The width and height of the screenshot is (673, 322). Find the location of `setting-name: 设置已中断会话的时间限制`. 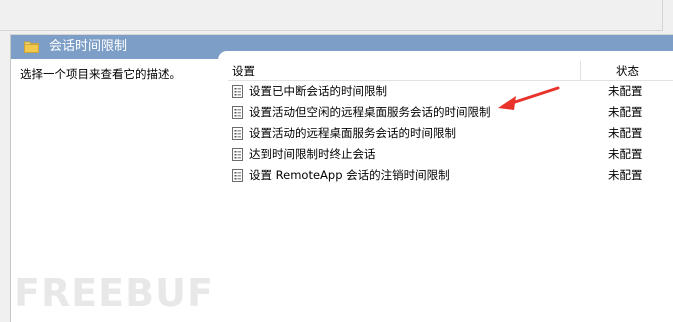

setting-name: 设置已中断会话的时间限制 is located at coordinates (318, 91).